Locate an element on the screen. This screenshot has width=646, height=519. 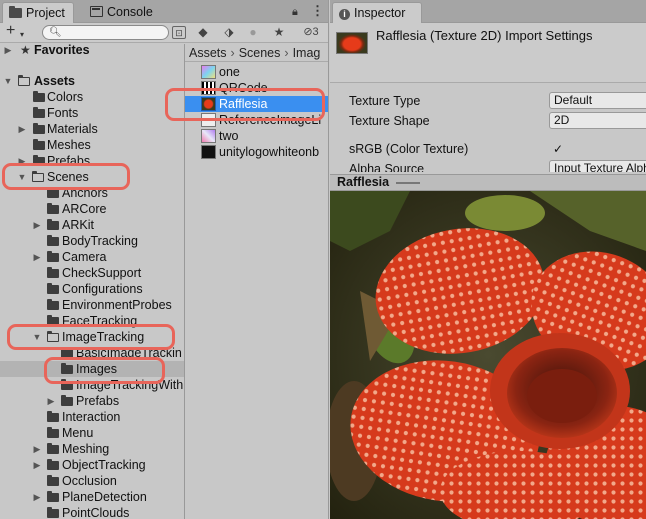
tree-item-environmentprobes: EnvironmentProbes is located at coordinates (92, 305).